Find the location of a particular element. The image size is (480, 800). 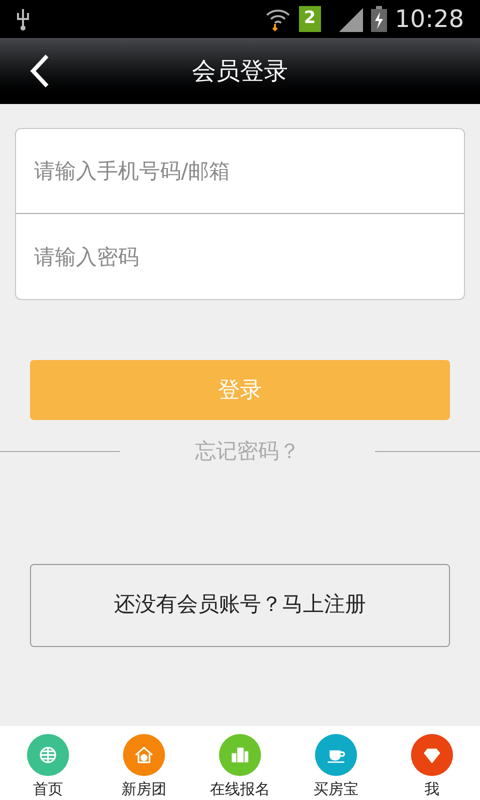

back-icon is located at coordinates (40, 71).